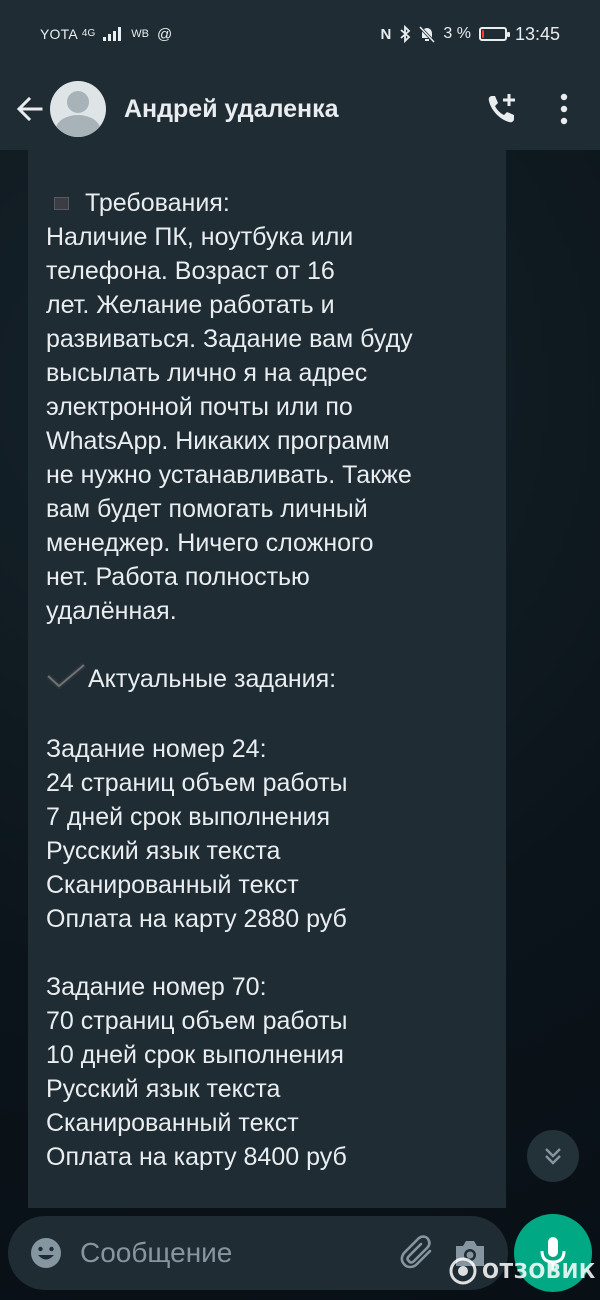 This screenshot has width=600, height=1300. I want to click on message-line: Оплата на карту 8400 руб, so click(196, 1156).